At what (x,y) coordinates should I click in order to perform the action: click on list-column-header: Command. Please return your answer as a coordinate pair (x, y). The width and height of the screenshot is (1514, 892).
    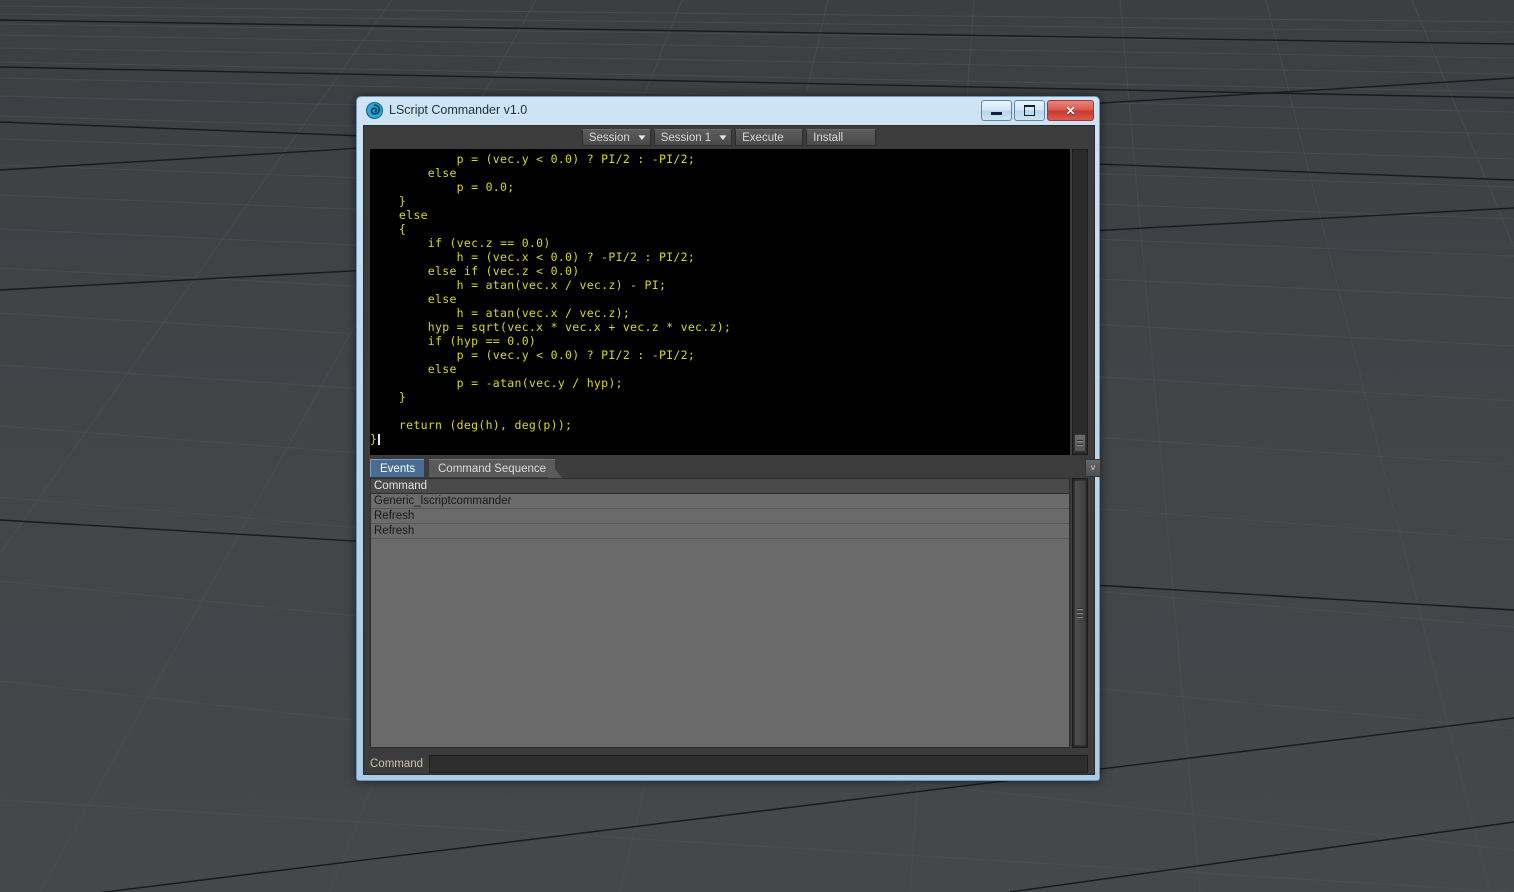
    Looking at the image, I should click on (720, 486).